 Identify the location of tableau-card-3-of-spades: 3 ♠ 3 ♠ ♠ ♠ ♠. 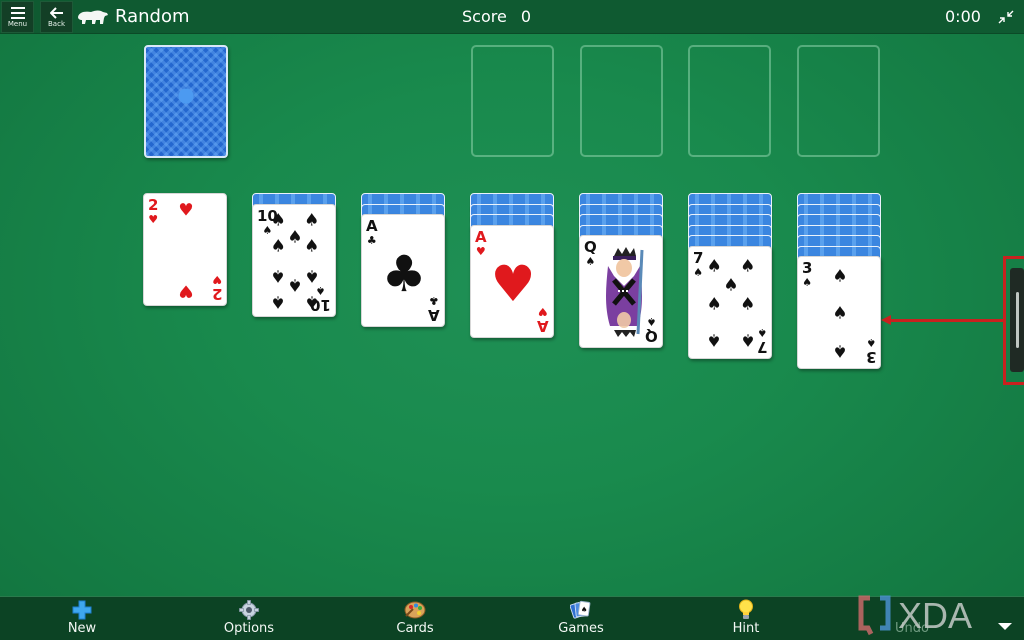
(839, 312).